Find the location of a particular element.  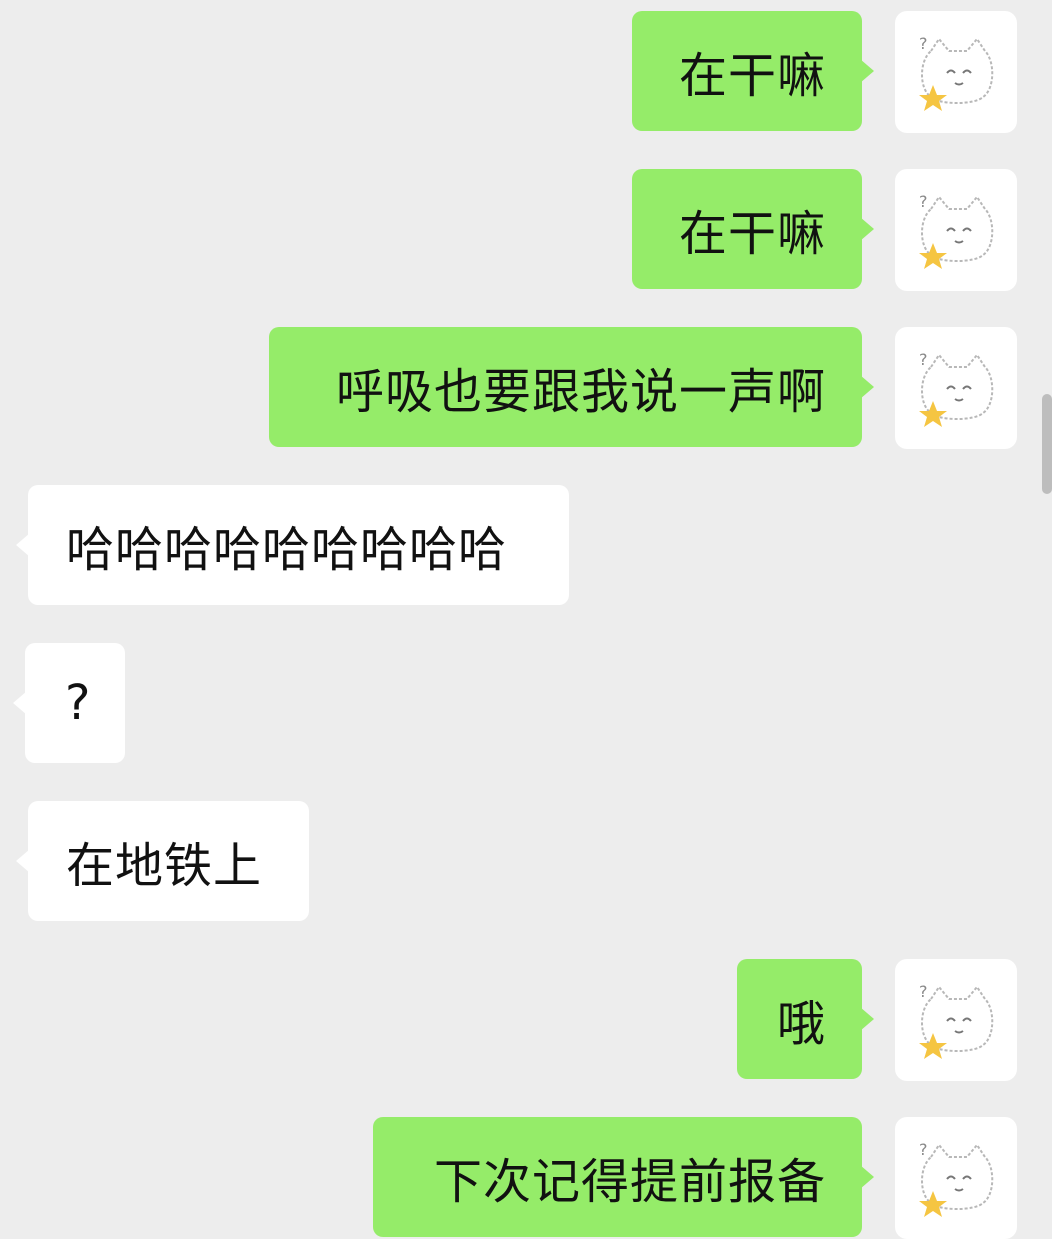

scrollbar-thumb is located at coordinates (1047, 444).